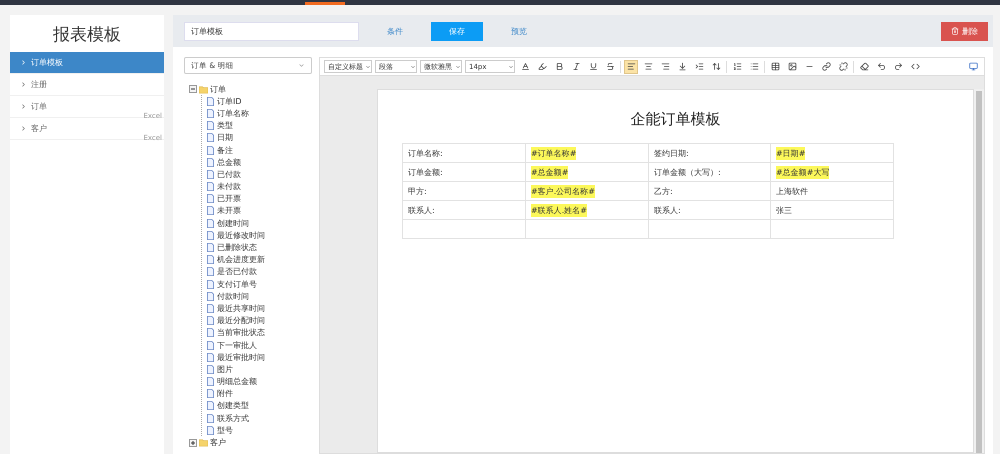 The image size is (1000, 454). What do you see at coordinates (737, 66) in the screenshot?
I see `ordered-list-icon` at bounding box center [737, 66].